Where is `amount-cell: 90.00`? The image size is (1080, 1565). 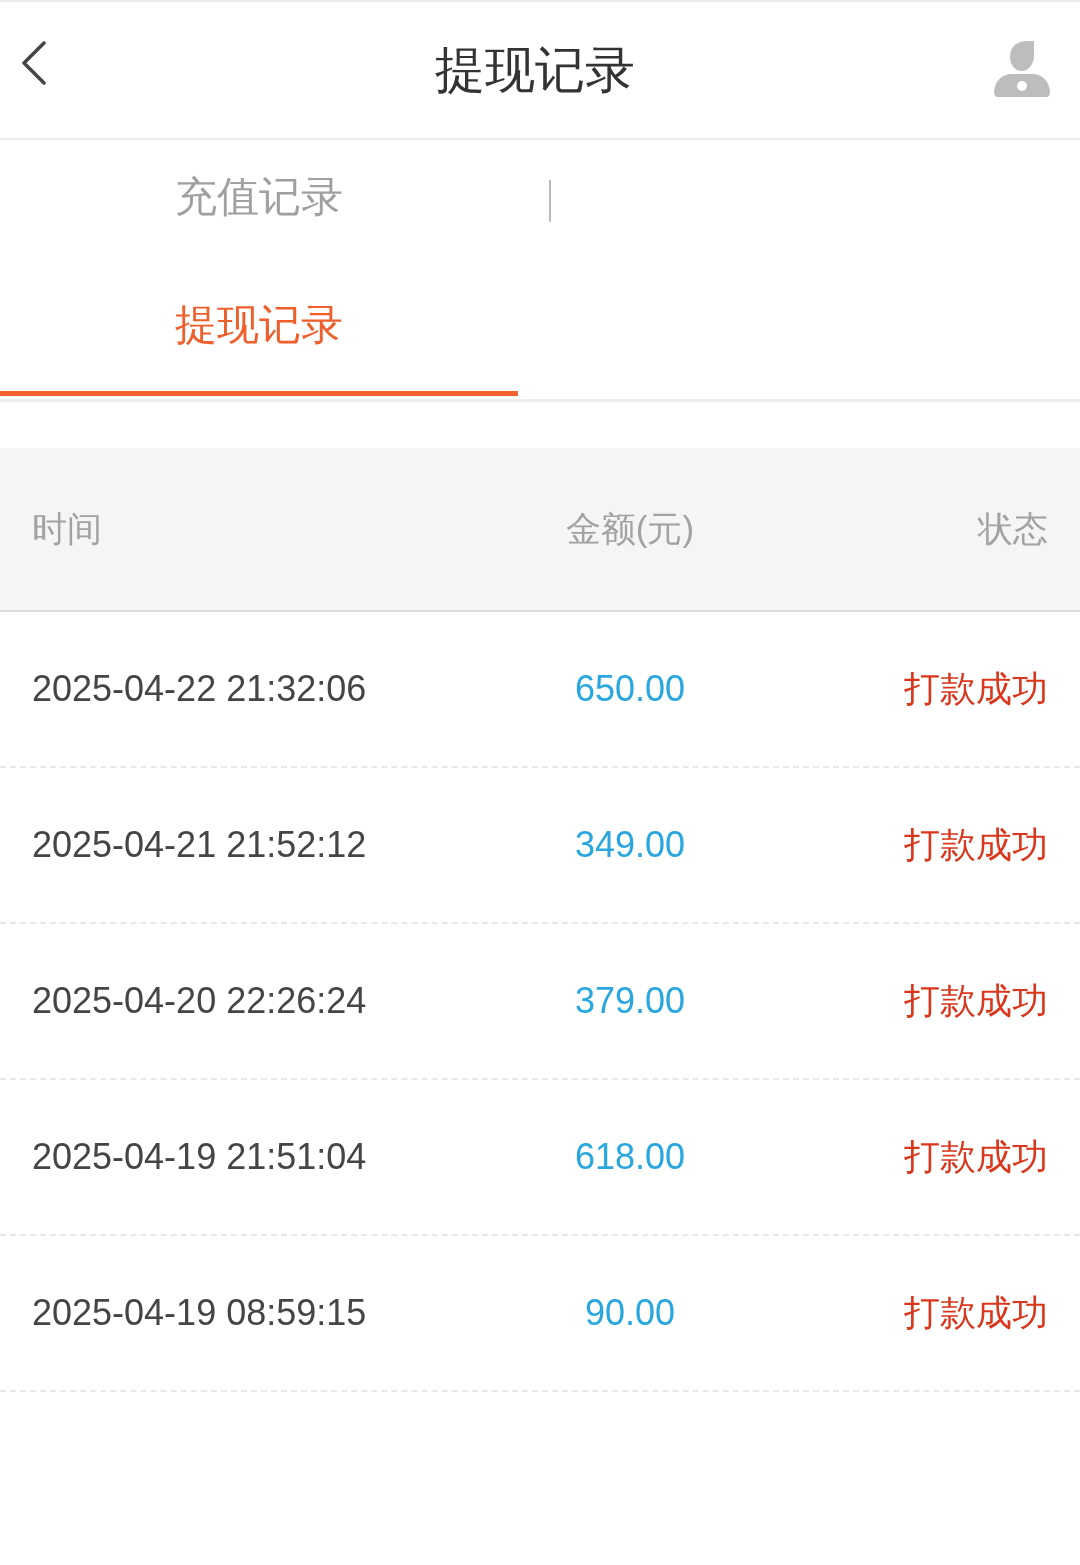 amount-cell: 90.00 is located at coordinates (630, 1313).